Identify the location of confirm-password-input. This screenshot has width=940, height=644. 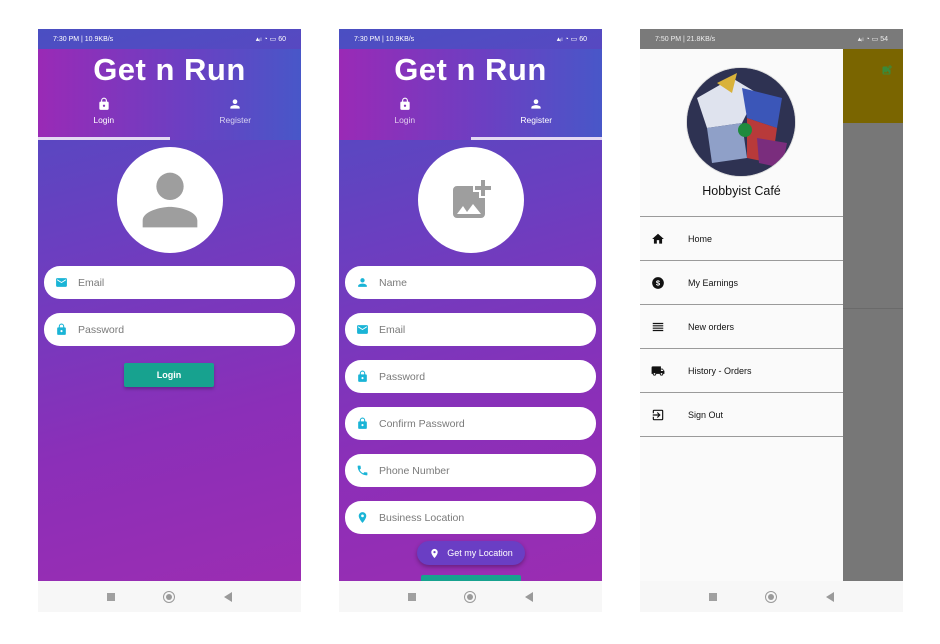
(474, 423).